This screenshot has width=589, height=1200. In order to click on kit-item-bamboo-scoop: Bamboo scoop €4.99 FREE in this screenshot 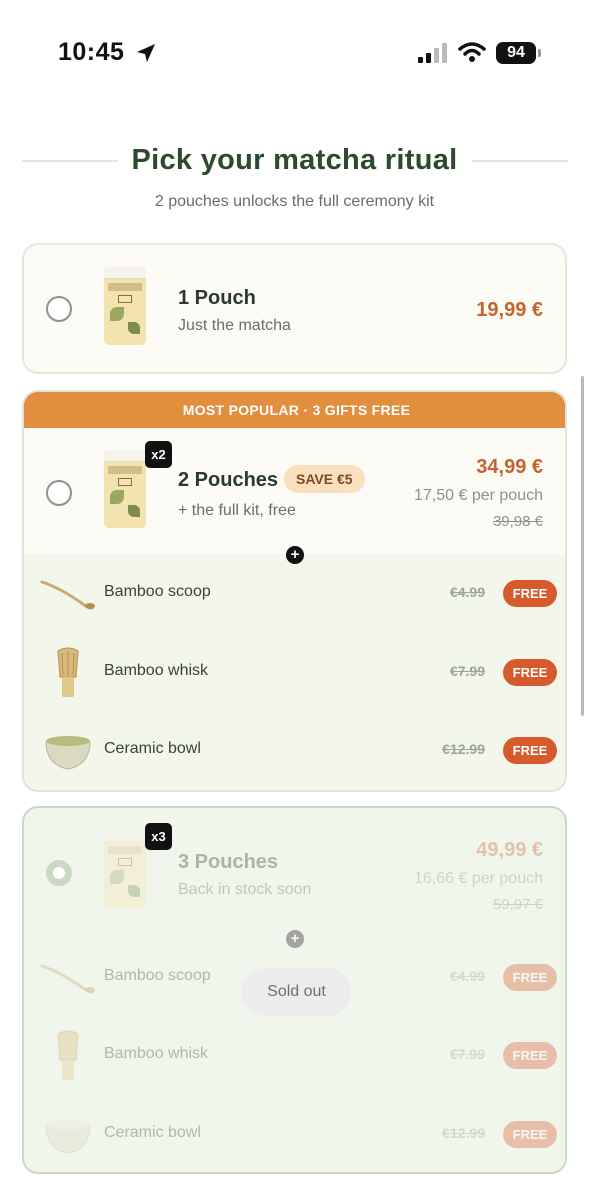, I will do `click(294, 594)`.